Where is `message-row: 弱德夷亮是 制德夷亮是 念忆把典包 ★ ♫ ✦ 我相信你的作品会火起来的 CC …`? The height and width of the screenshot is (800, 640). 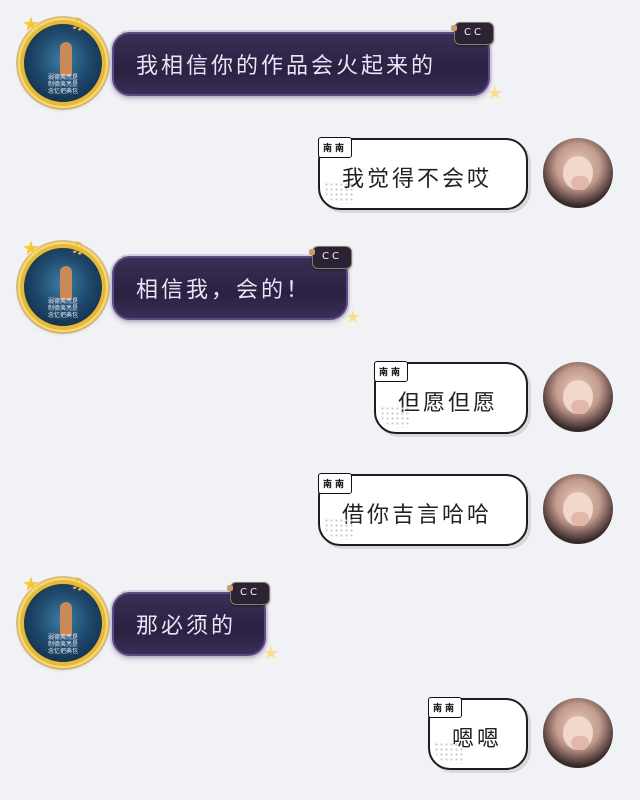
message-row: 弱德夷亮是 制德夷亮是 念忆把典包 ★ ♫ ✦ 我相信你的作品会火起来的 CC … is located at coordinates (320, 62).